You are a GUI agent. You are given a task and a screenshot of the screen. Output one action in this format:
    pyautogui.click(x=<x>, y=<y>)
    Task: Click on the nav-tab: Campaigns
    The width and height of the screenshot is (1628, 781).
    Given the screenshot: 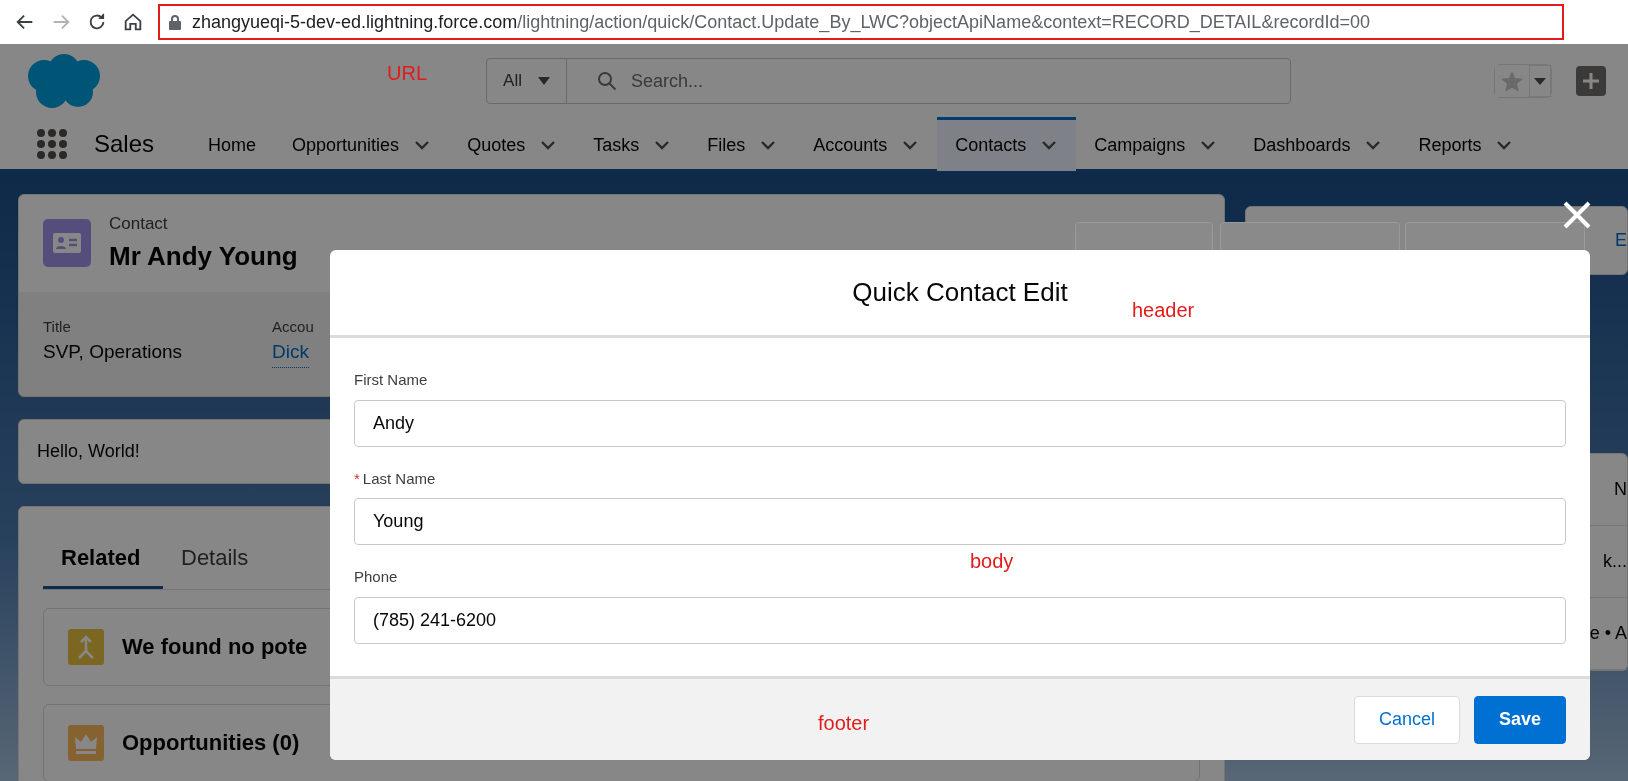 What is the action you would take?
    pyautogui.click(x=1156, y=143)
    